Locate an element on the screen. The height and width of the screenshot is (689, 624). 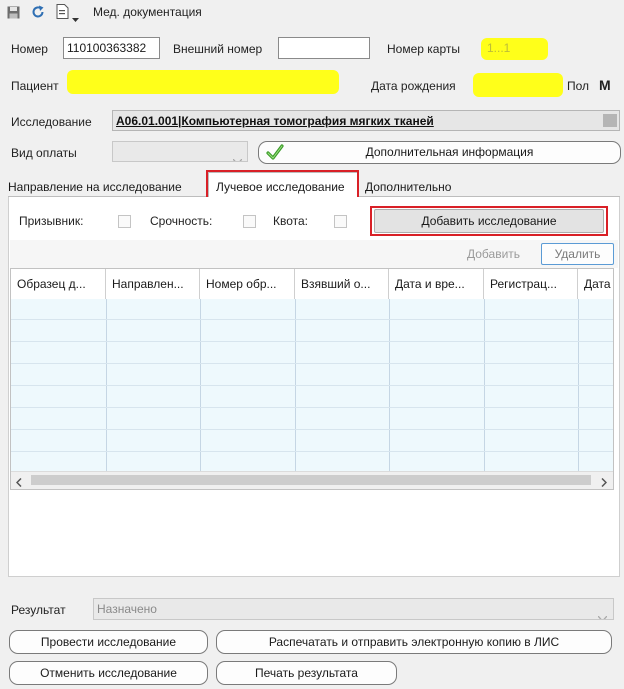
scroll-right-icon is located at coordinates (604, 482).